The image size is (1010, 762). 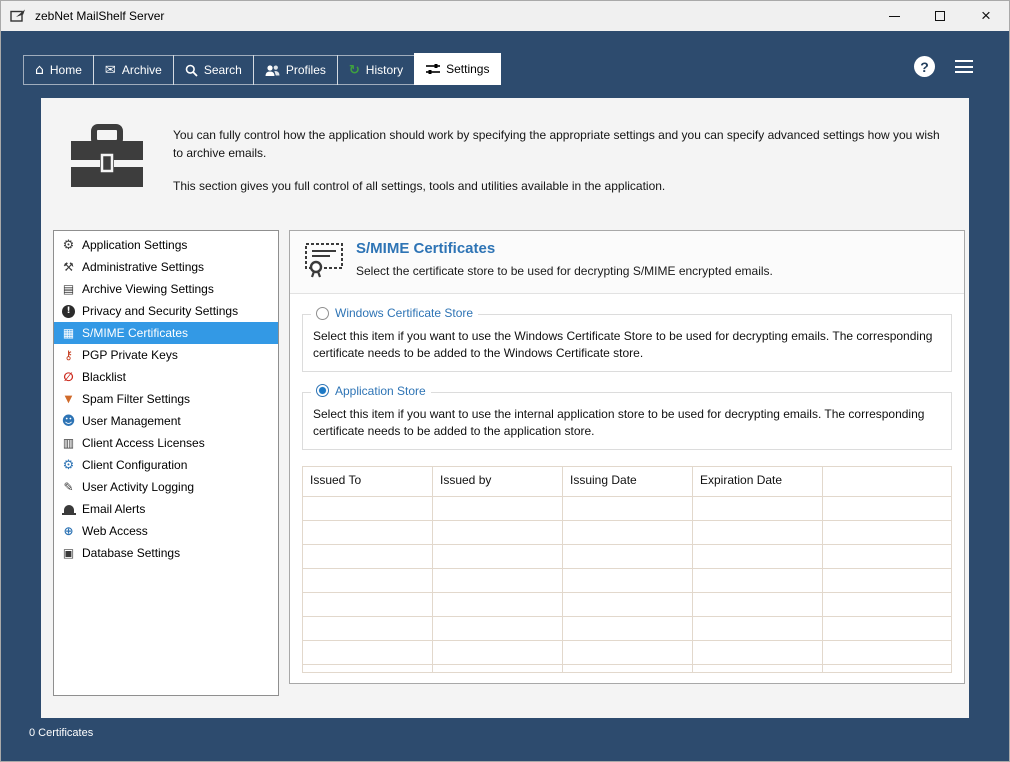 I want to click on hamburger-menu-icon, so click(x=964, y=66).